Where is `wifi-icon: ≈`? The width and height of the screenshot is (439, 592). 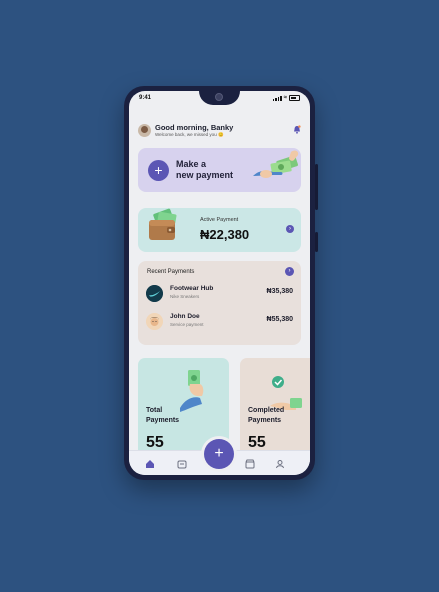
wifi-icon: ≈ is located at coordinates (285, 98).